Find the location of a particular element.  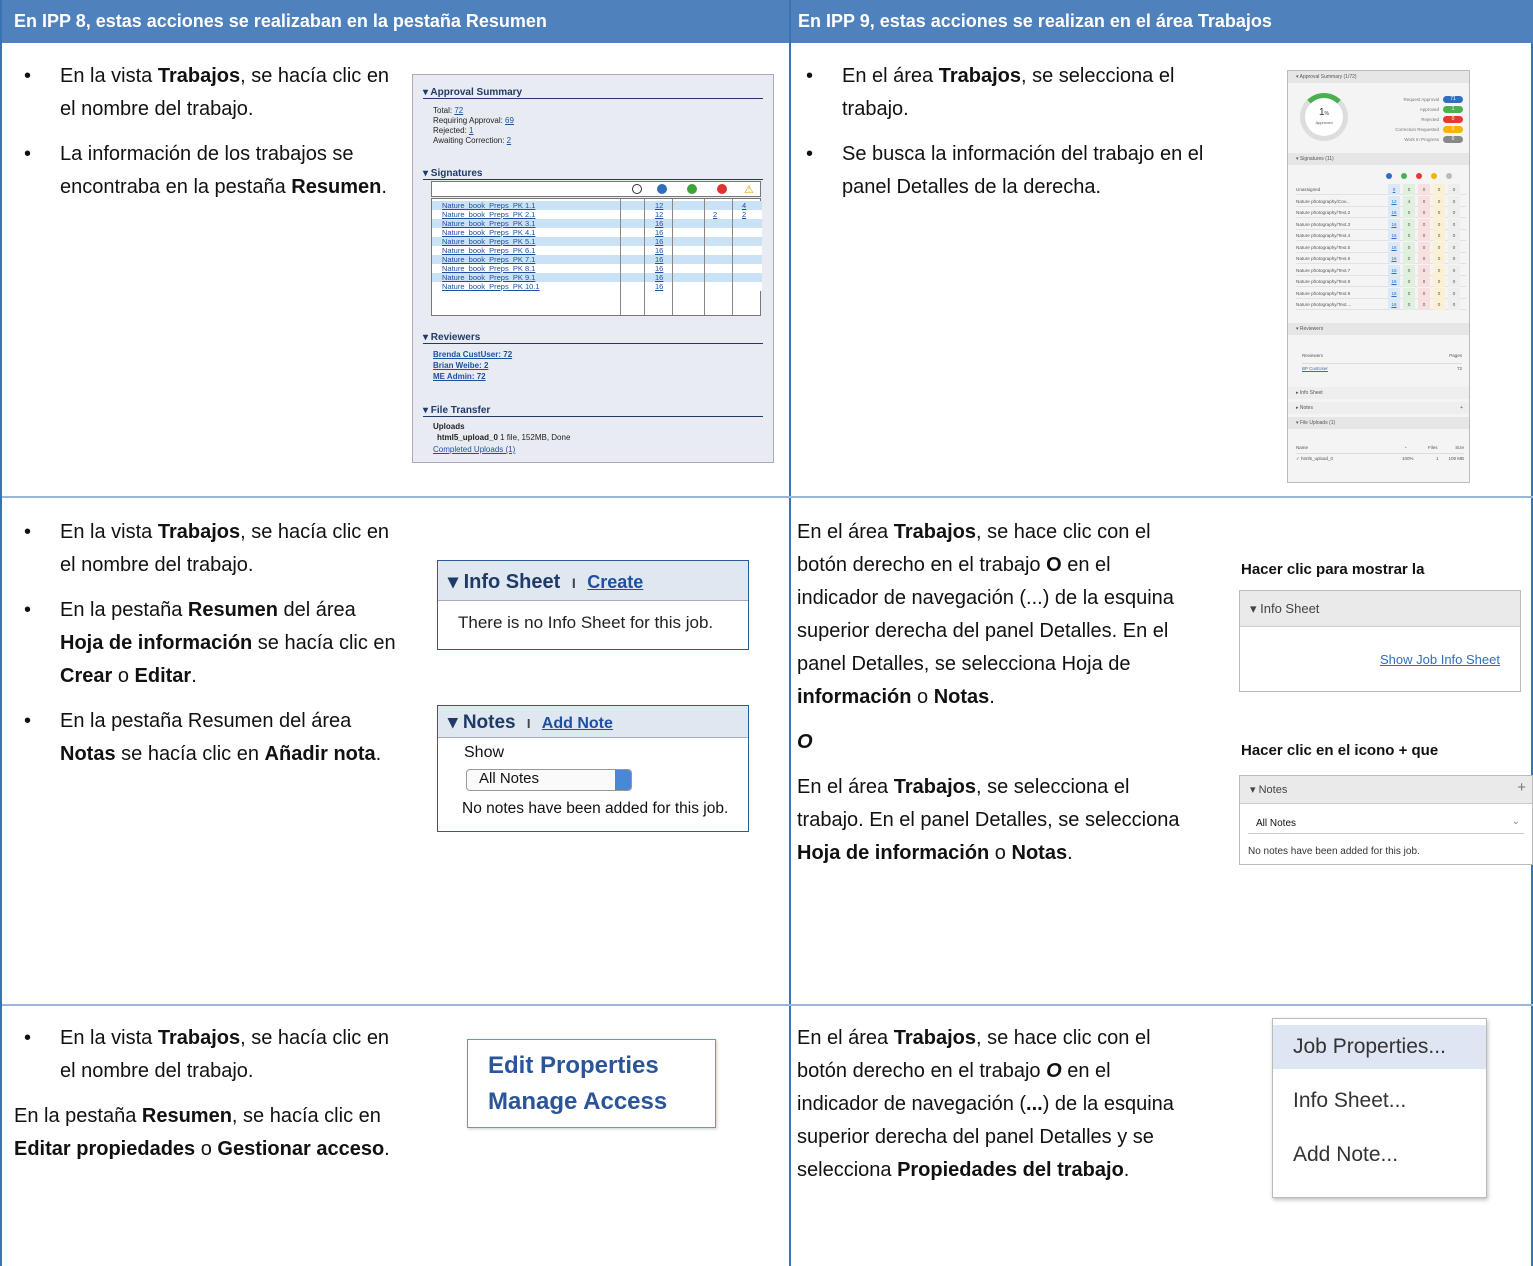

table-row: Nature photography/Text.5 16 0 0 0 0 is located at coordinates (1381, 247).